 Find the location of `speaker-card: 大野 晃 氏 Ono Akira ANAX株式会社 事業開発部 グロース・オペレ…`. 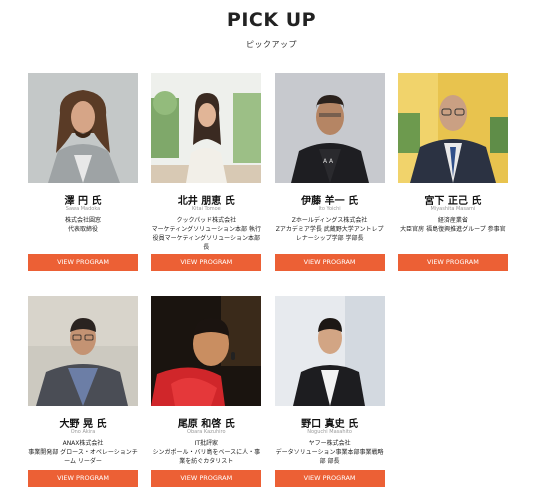

speaker-card: 大野 晃 氏 Ono Akira ANAX株式会社 事業開発部 グロース・オペレ… is located at coordinates (83, 396).